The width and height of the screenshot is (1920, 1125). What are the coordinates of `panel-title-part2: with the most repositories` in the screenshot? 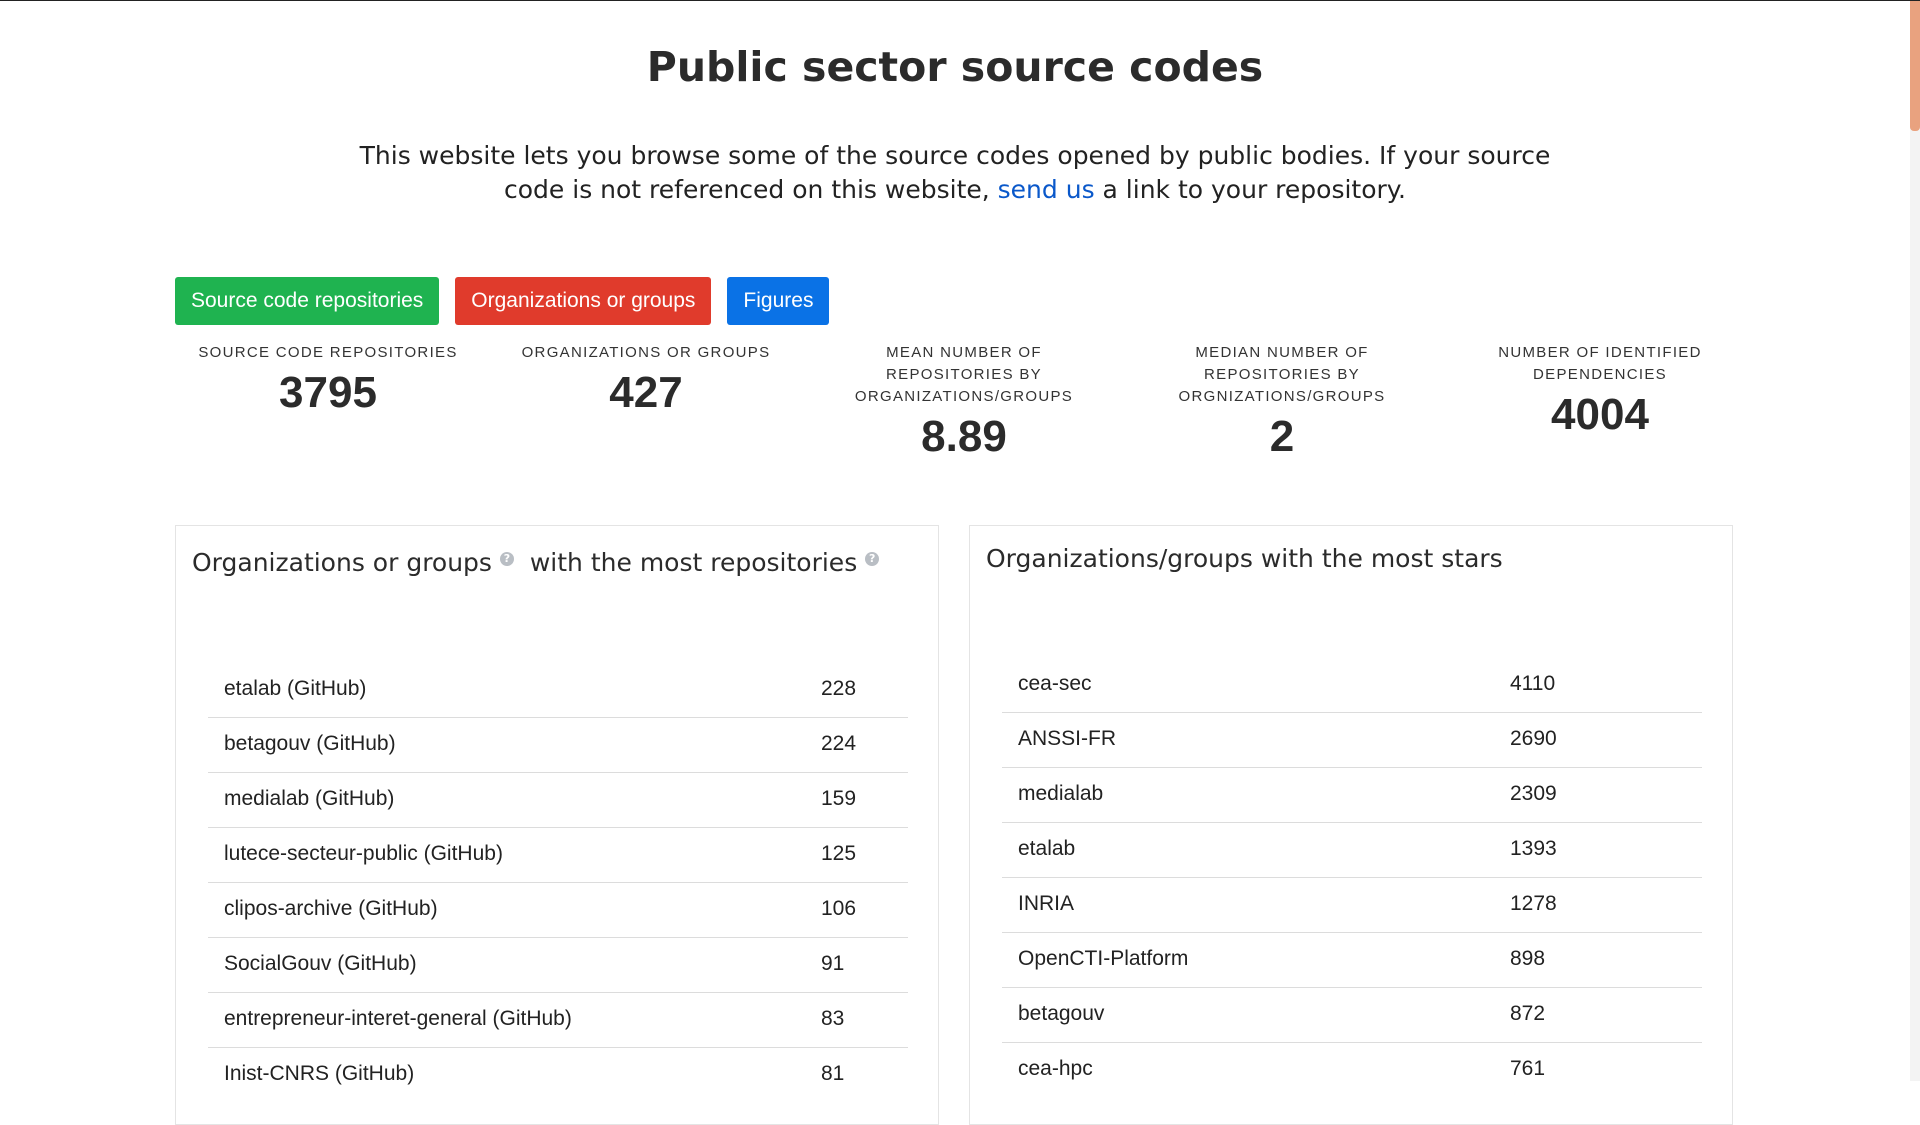 It's located at (693, 562).